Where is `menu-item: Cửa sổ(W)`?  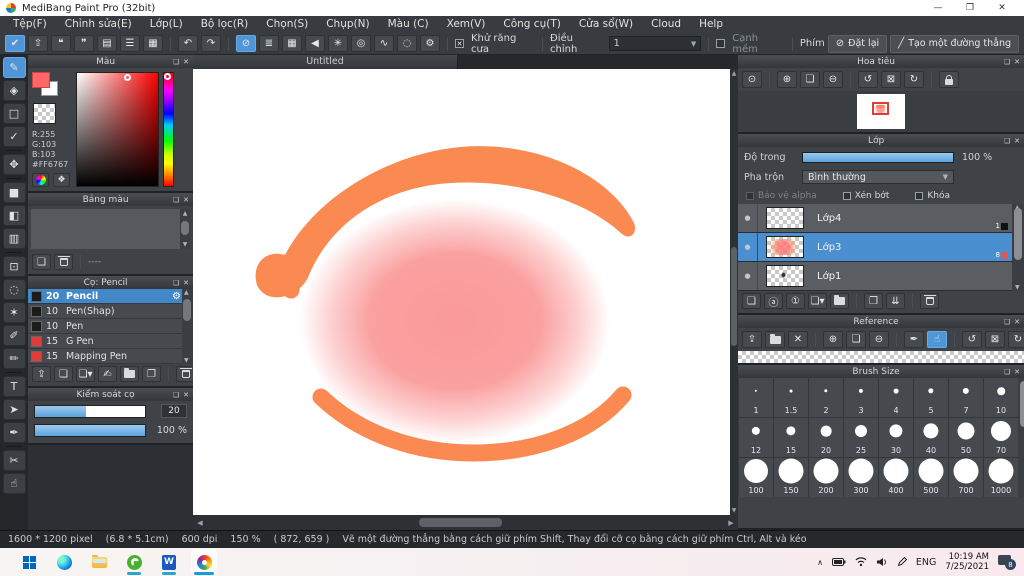 menu-item: Cửa sổ(W) is located at coordinates (606, 24).